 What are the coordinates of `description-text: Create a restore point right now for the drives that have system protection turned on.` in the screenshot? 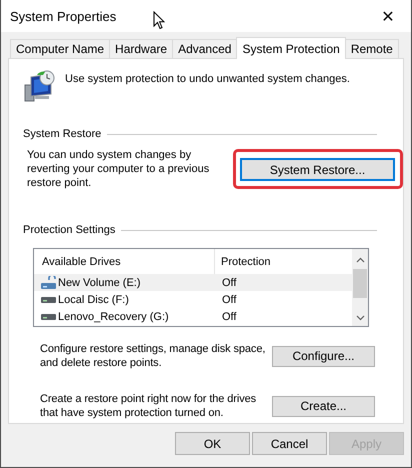 It's located at (149, 406).